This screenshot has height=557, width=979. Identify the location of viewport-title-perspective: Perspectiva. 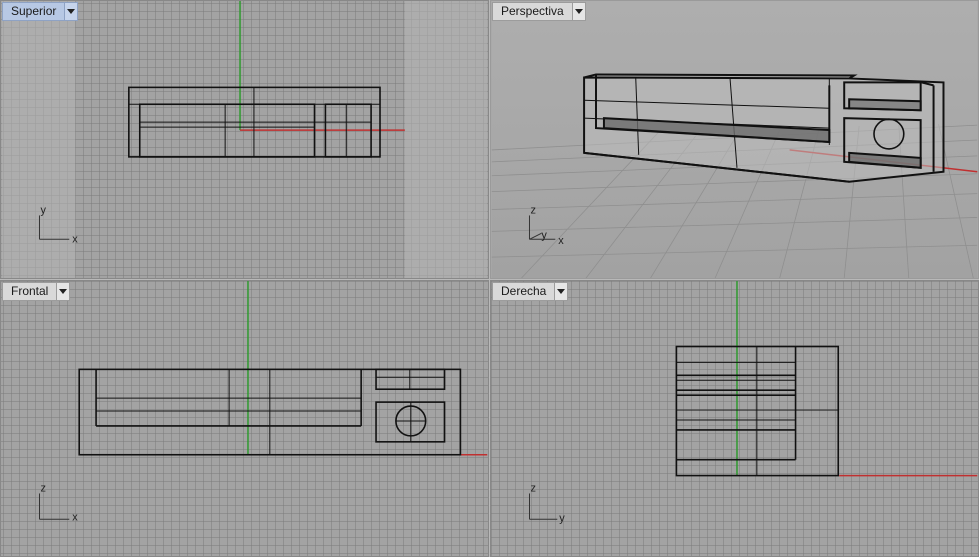
(532, 11).